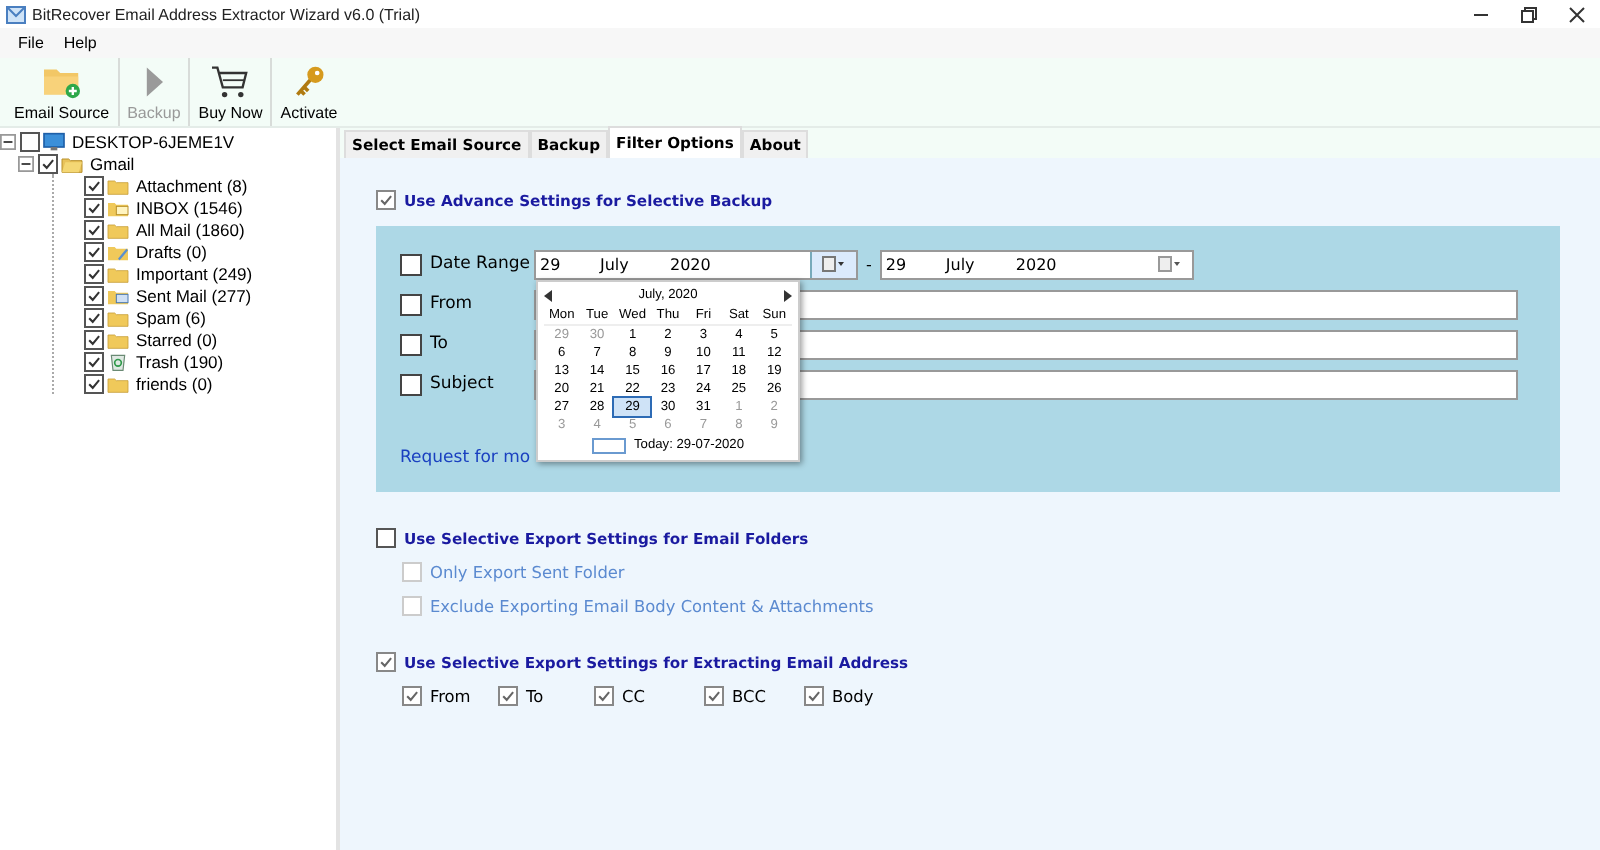  What do you see at coordinates (174, 383) in the screenshot?
I see `tree-item: friends (0)` at bounding box center [174, 383].